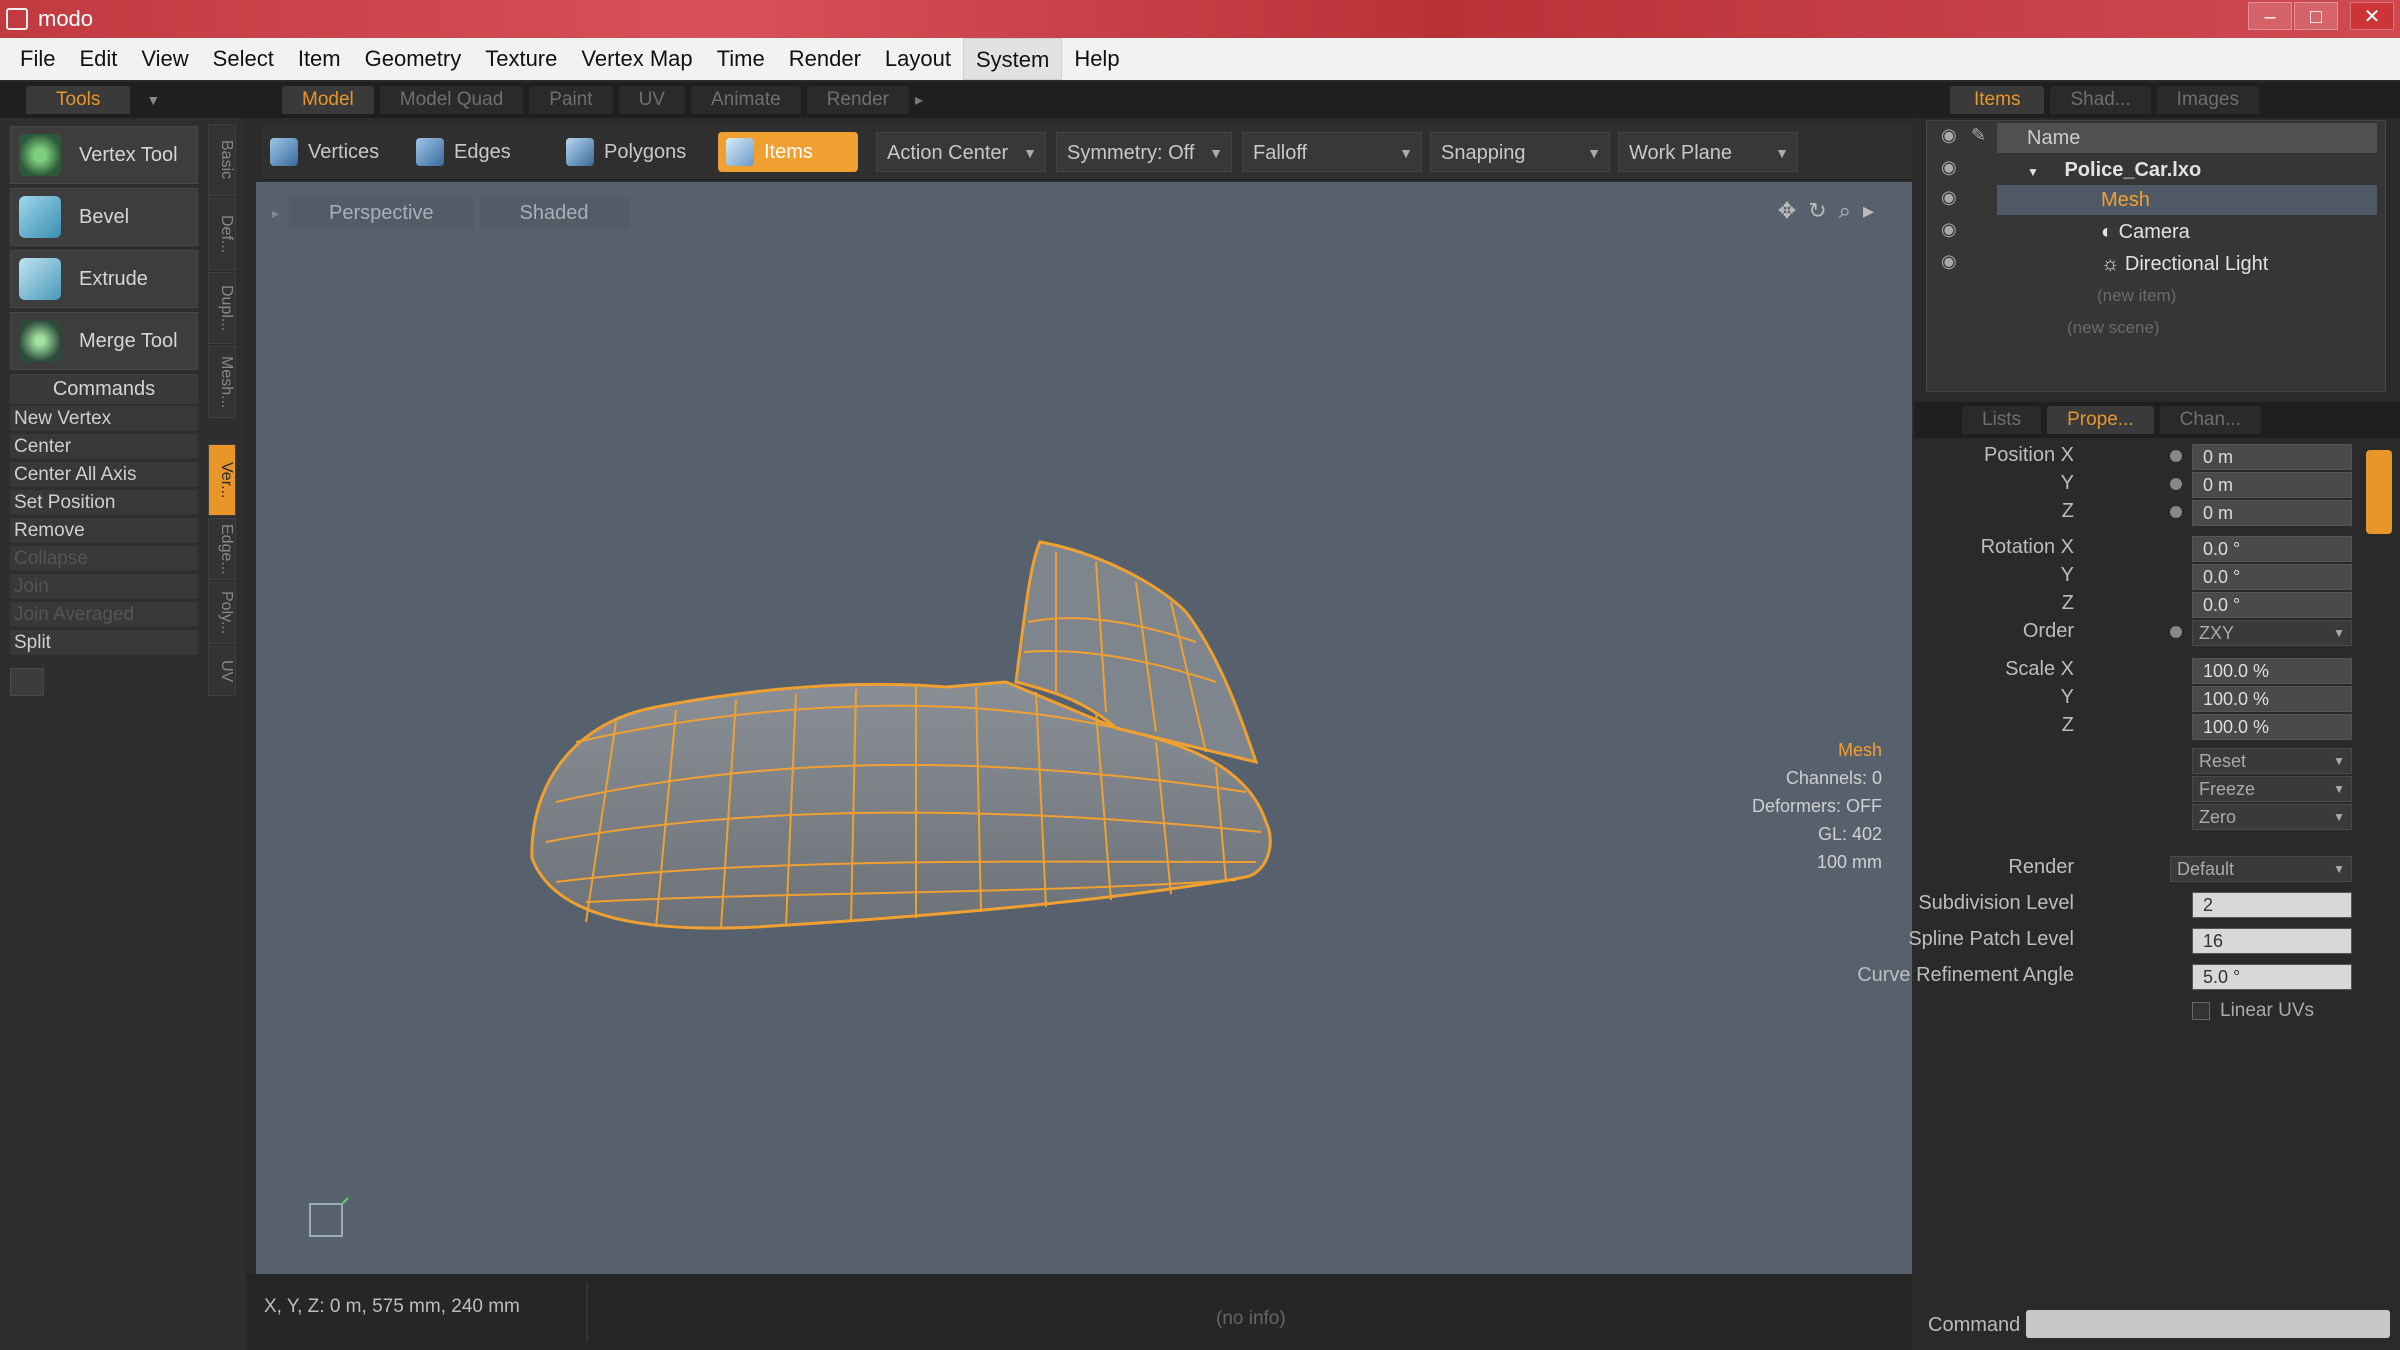 Image resolution: width=2400 pixels, height=1350 pixels. Describe the element at coordinates (104, 643) in the screenshot. I see `cmd-split: Split` at that location.